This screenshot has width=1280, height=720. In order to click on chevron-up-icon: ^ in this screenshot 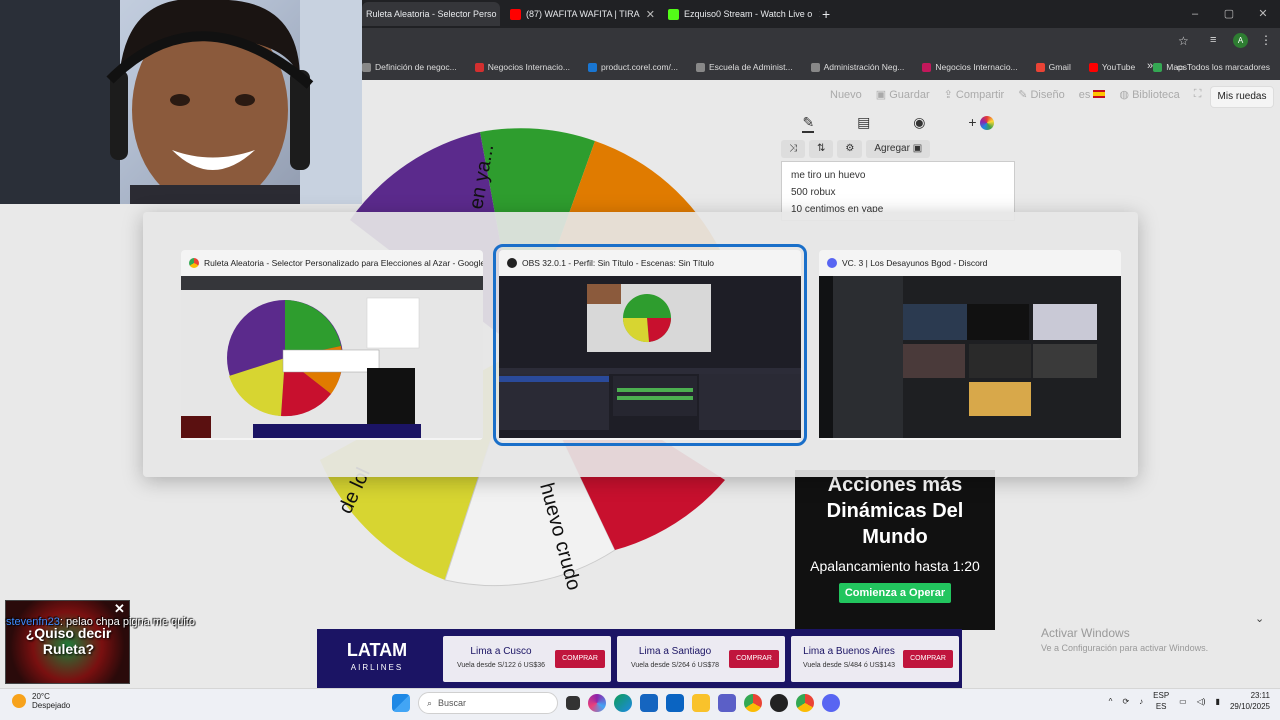, I will do `click(1111, 701)`.